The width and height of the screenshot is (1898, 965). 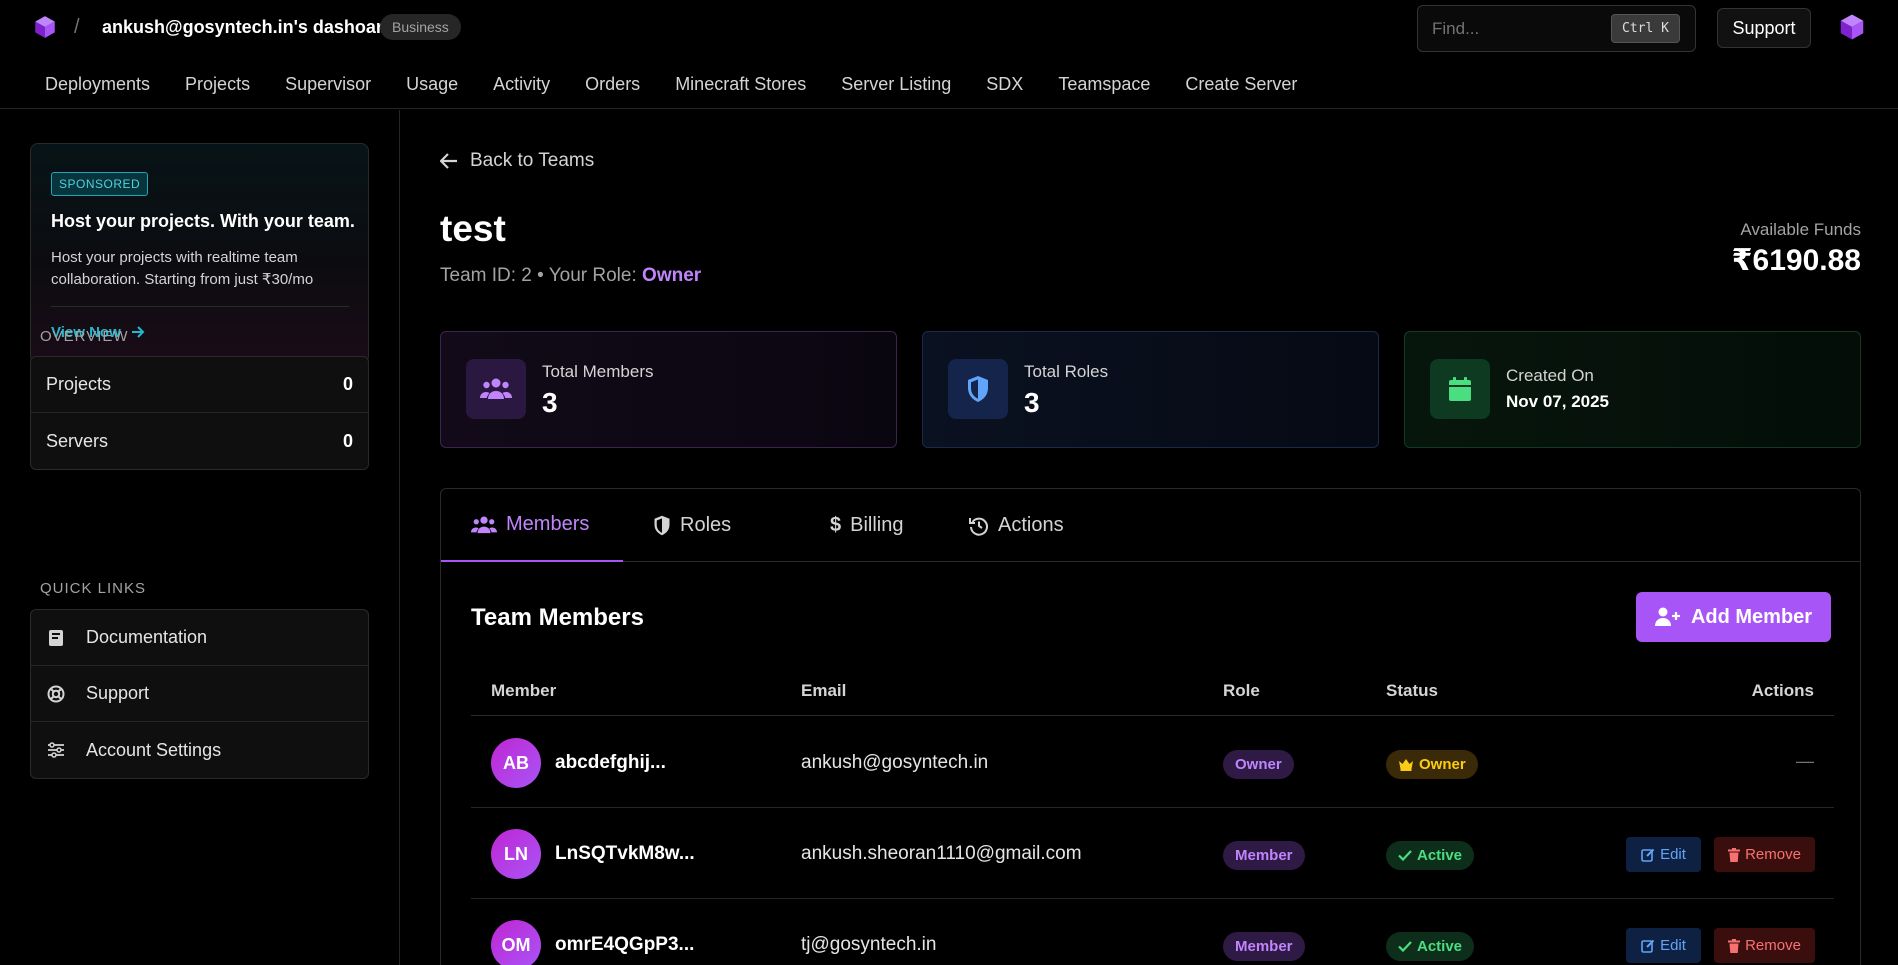 I want to click on lifebuoy-icon, so click(x=56, y=694).